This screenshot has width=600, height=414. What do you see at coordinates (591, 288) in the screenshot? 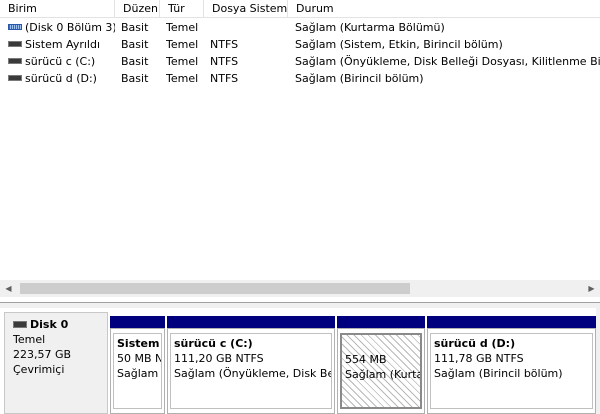
I see `scroll-right-icon: ▶` at bounding box center [591, 288].